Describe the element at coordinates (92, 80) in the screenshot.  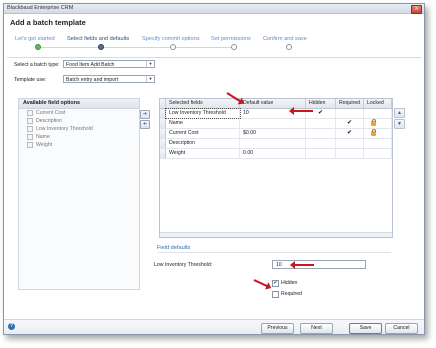
I see `template-use-value: Batch entry and import` at that location.